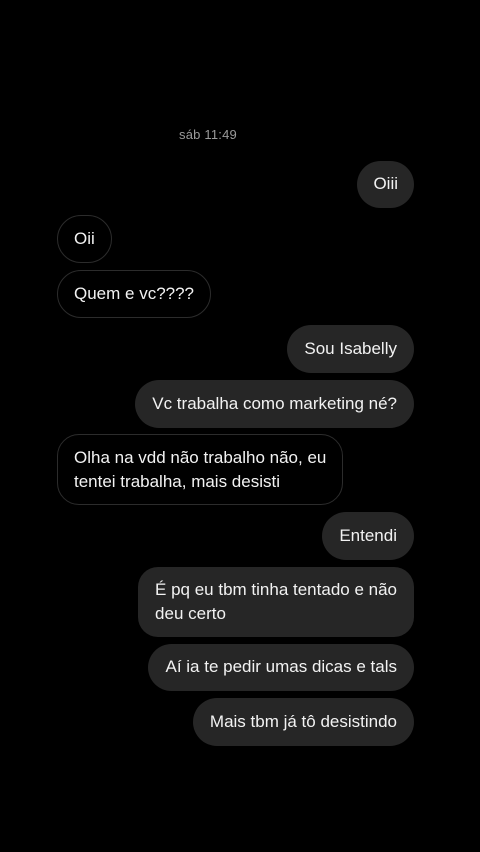  What do you see at coordinates (177, 481) in the screenshot?
I see `message-text-line: tentei trabalha, mais desisti` at bounding box center [177, 481].